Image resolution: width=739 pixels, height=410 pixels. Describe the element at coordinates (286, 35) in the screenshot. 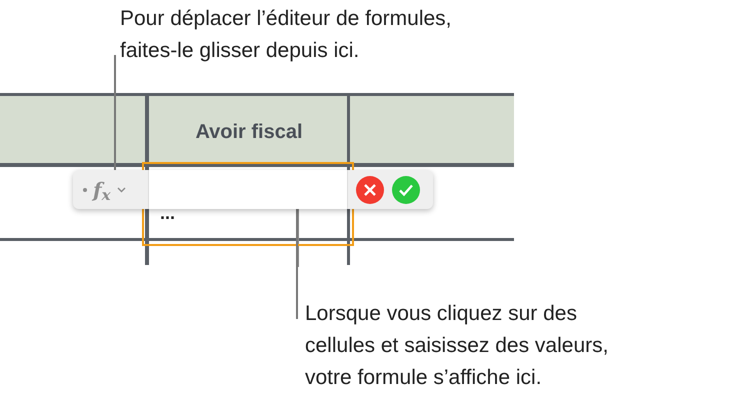

I see `callout-text: Pour déplacer l’éditeur de formules, faites-le glisser depuis ici.` at that location.